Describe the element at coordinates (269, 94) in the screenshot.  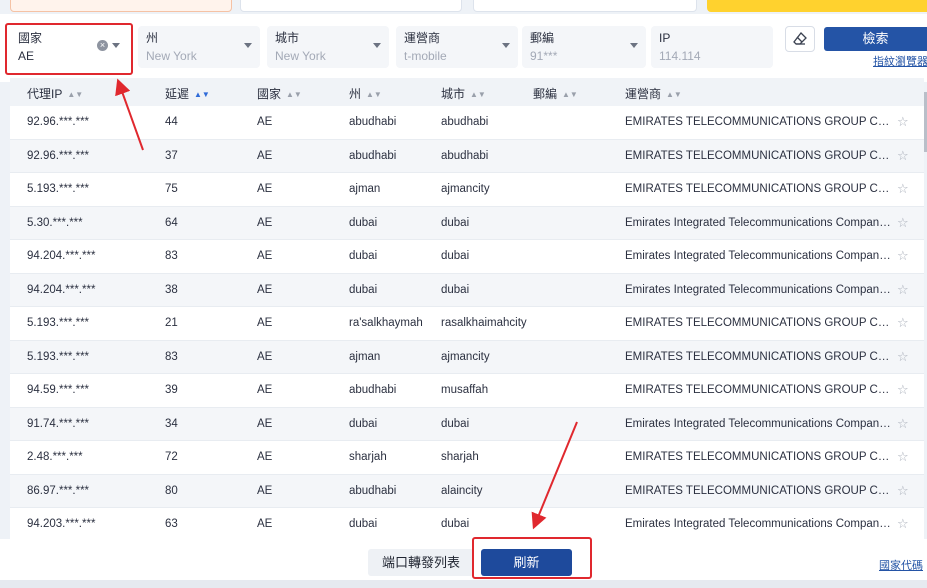
I see `header-country-label: 國家` at that location.